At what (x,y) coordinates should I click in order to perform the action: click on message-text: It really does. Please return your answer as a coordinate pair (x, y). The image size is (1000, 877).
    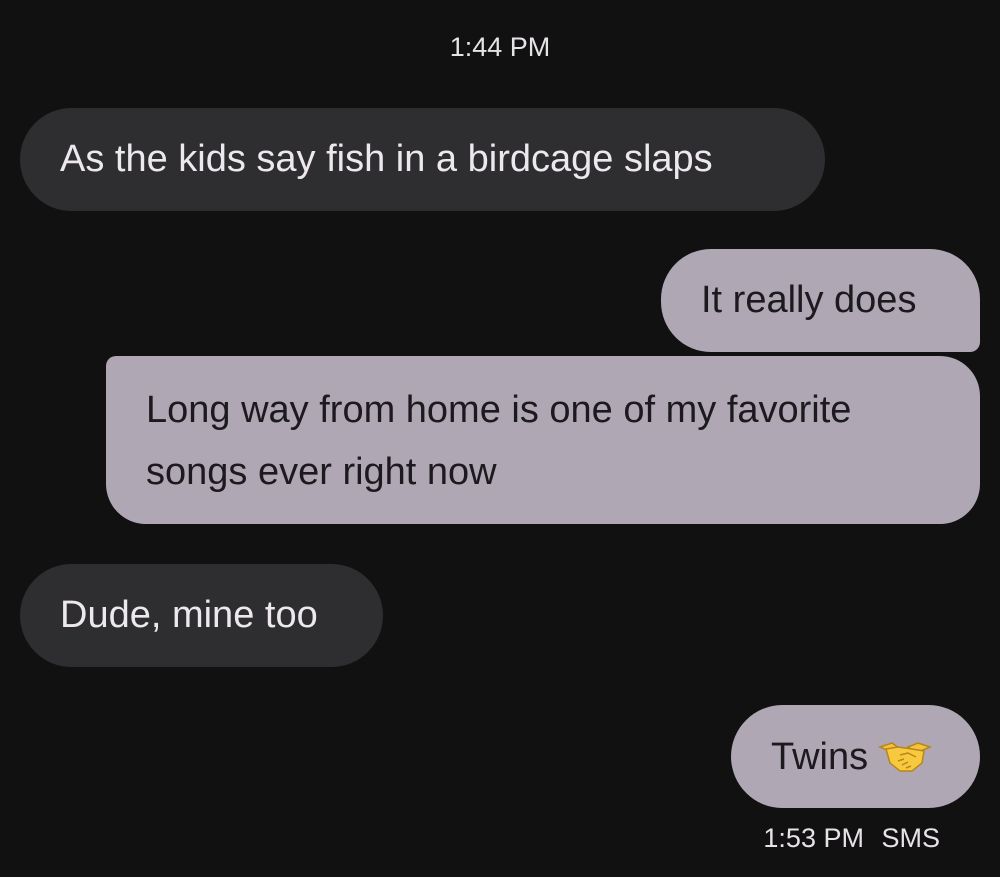
    Looking at the image, I should click on (809, 300).